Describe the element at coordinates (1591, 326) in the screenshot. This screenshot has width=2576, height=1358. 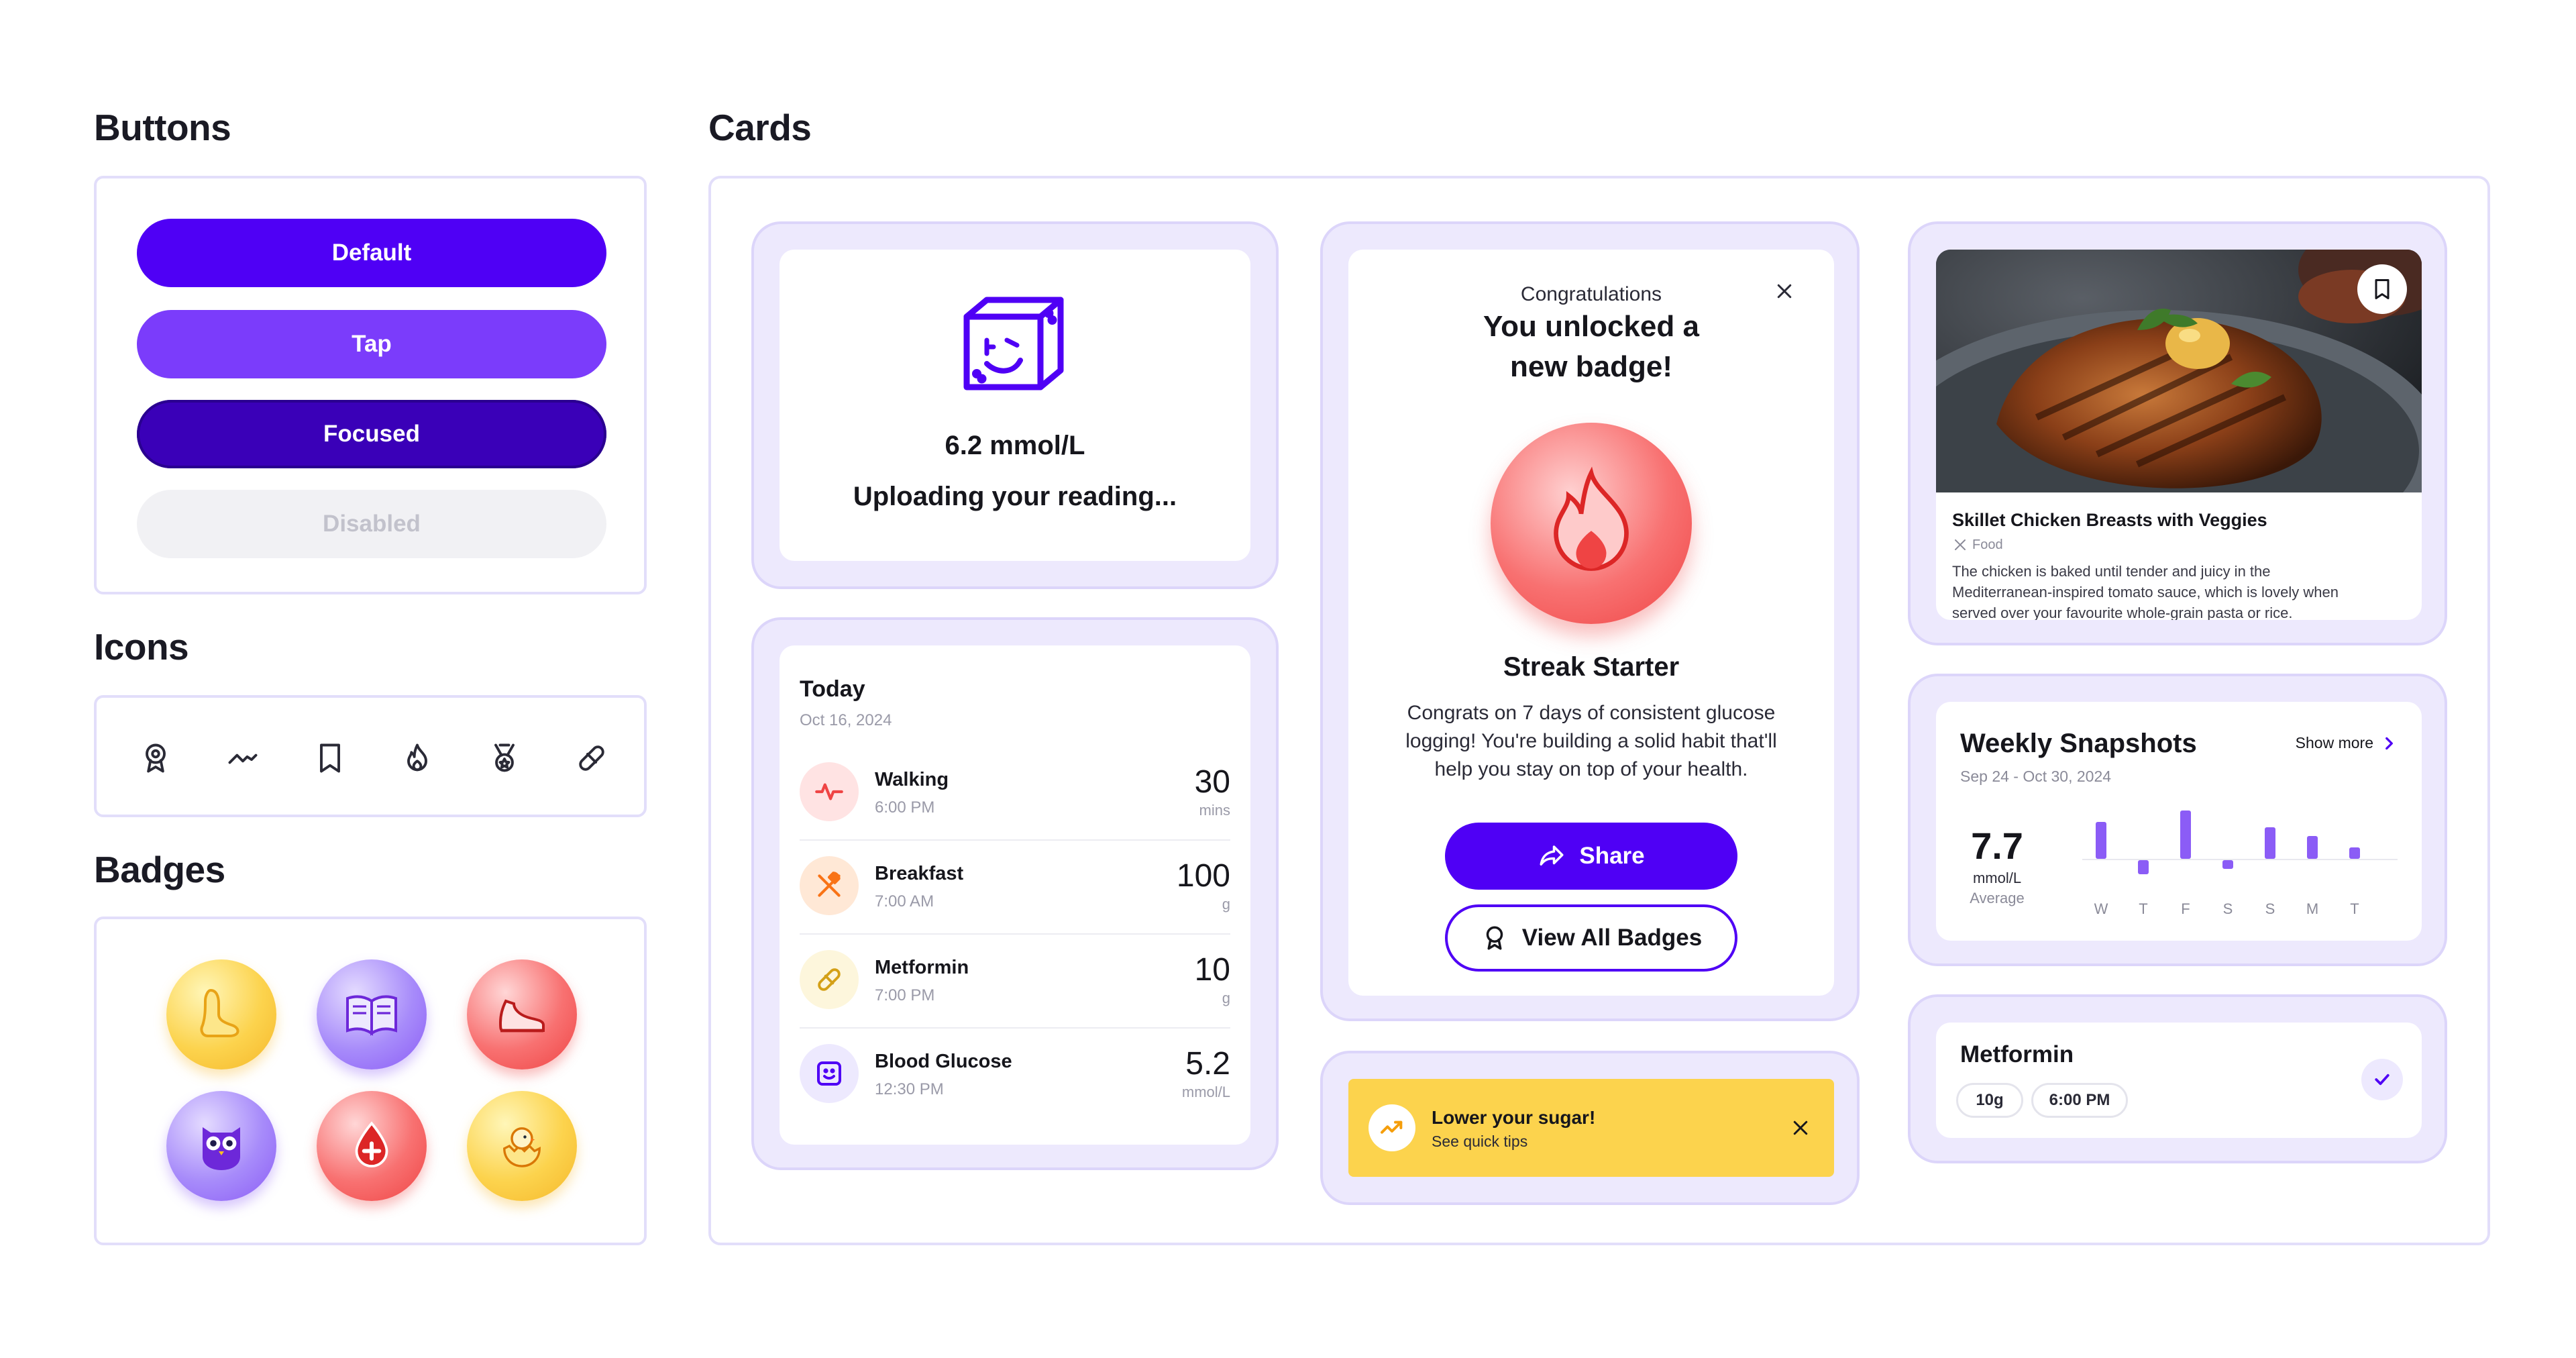
I see `unlock-title-line1: You unlocked a` at that location.